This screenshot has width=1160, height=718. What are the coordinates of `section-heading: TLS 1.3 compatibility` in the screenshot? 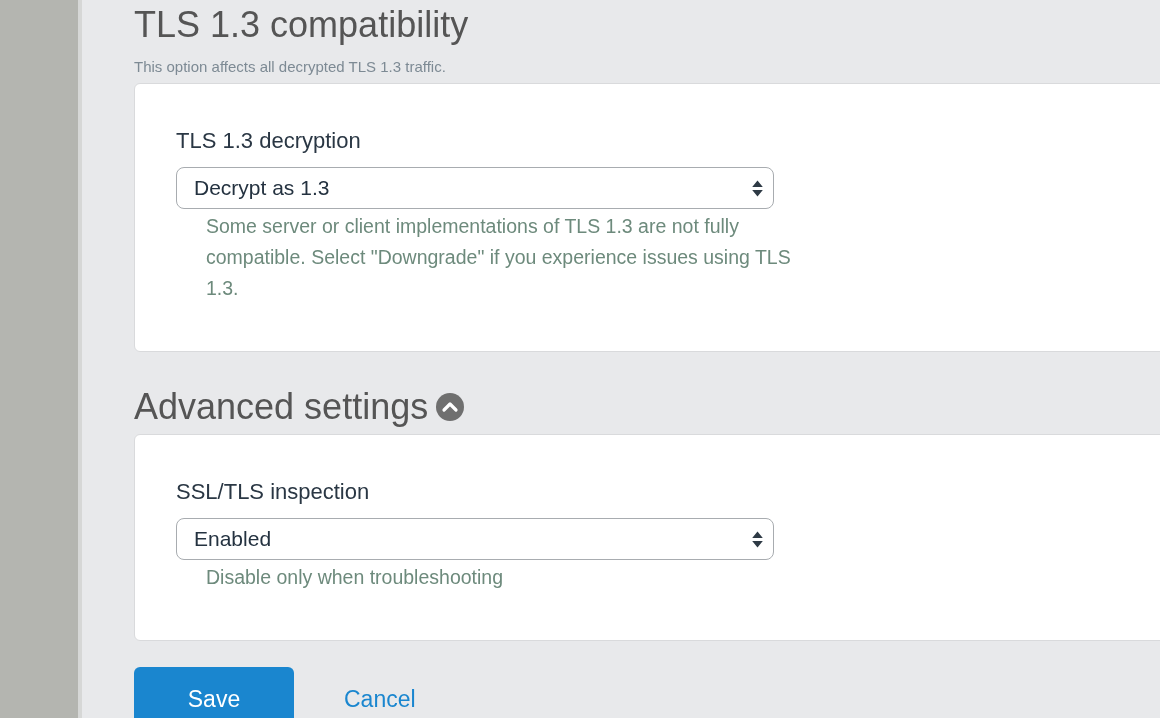 It's located at (301, 25).